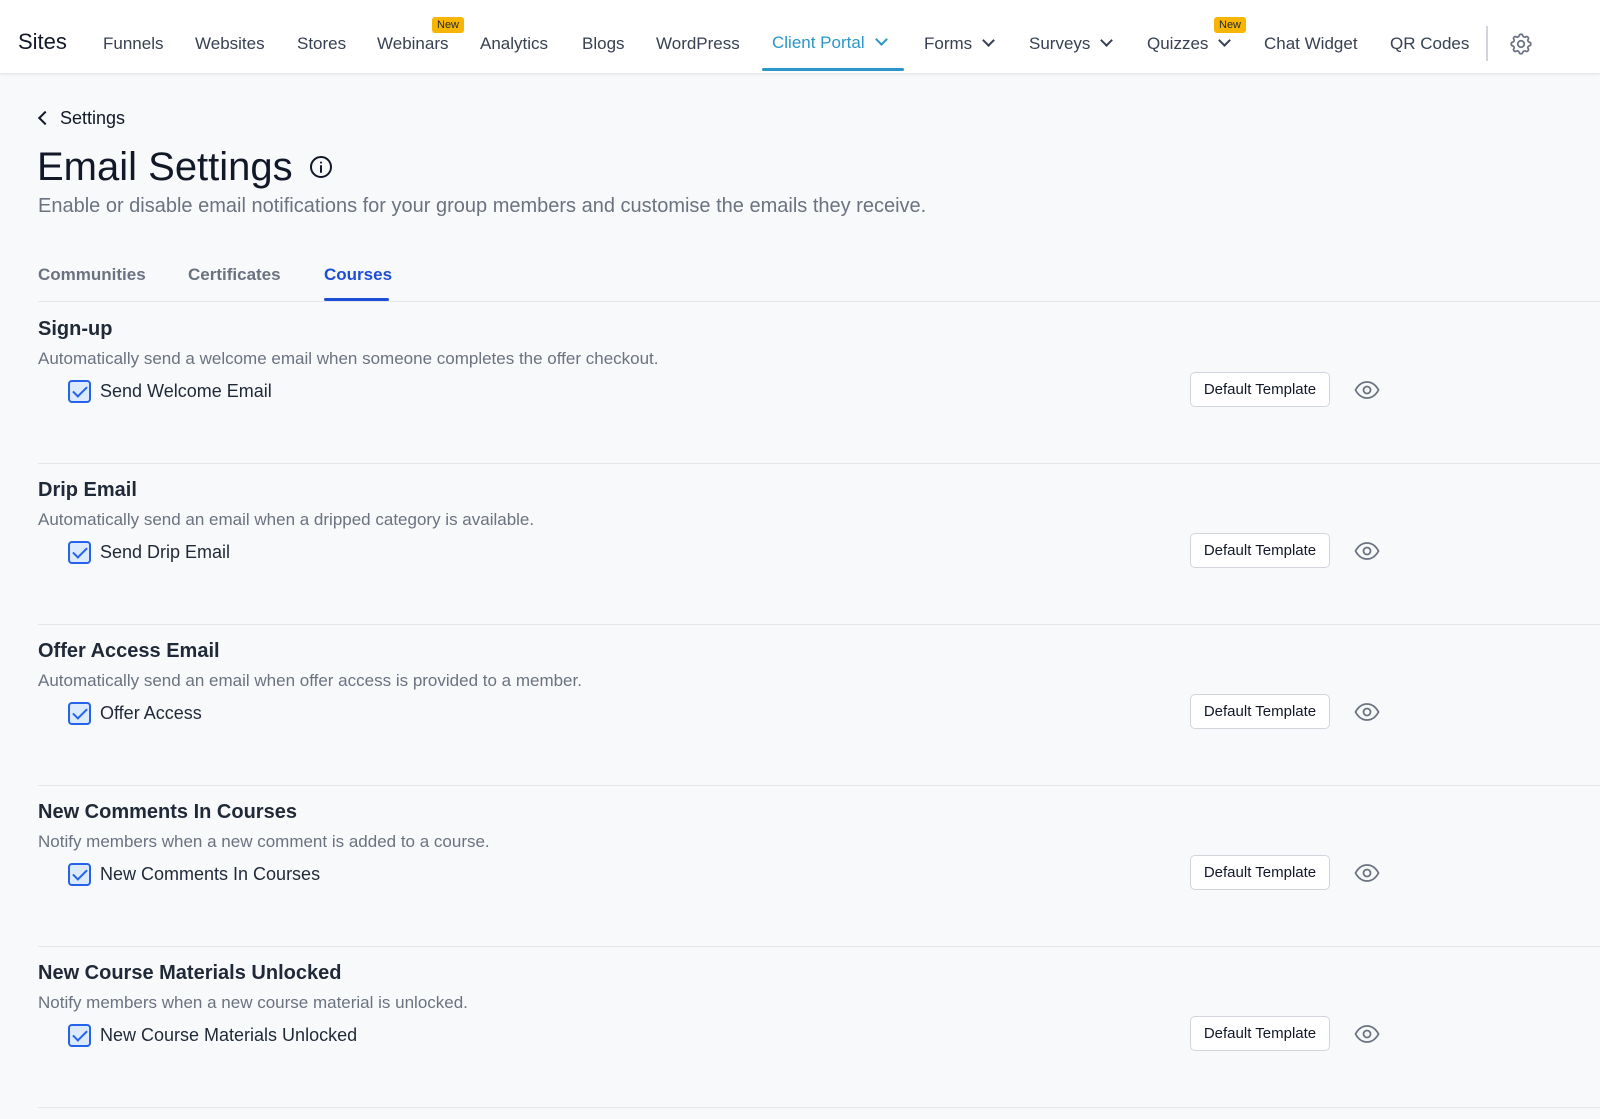  I want to click on checkbox-label: New Comments In Courses, so click(210, 874).